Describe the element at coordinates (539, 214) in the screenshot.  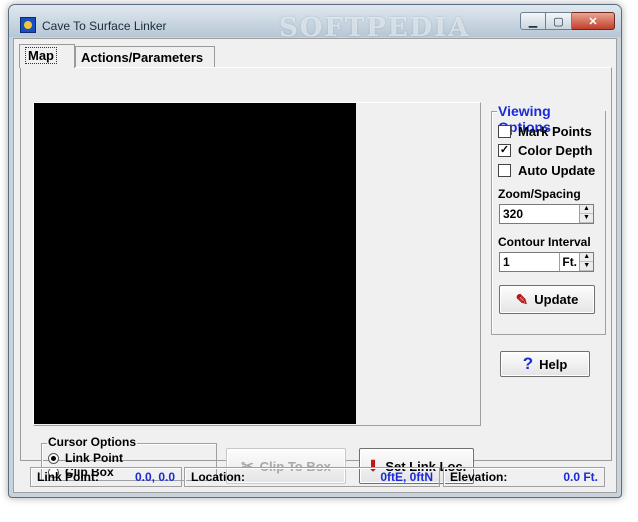
I see `zoom-spacing-value: 320` at that location.